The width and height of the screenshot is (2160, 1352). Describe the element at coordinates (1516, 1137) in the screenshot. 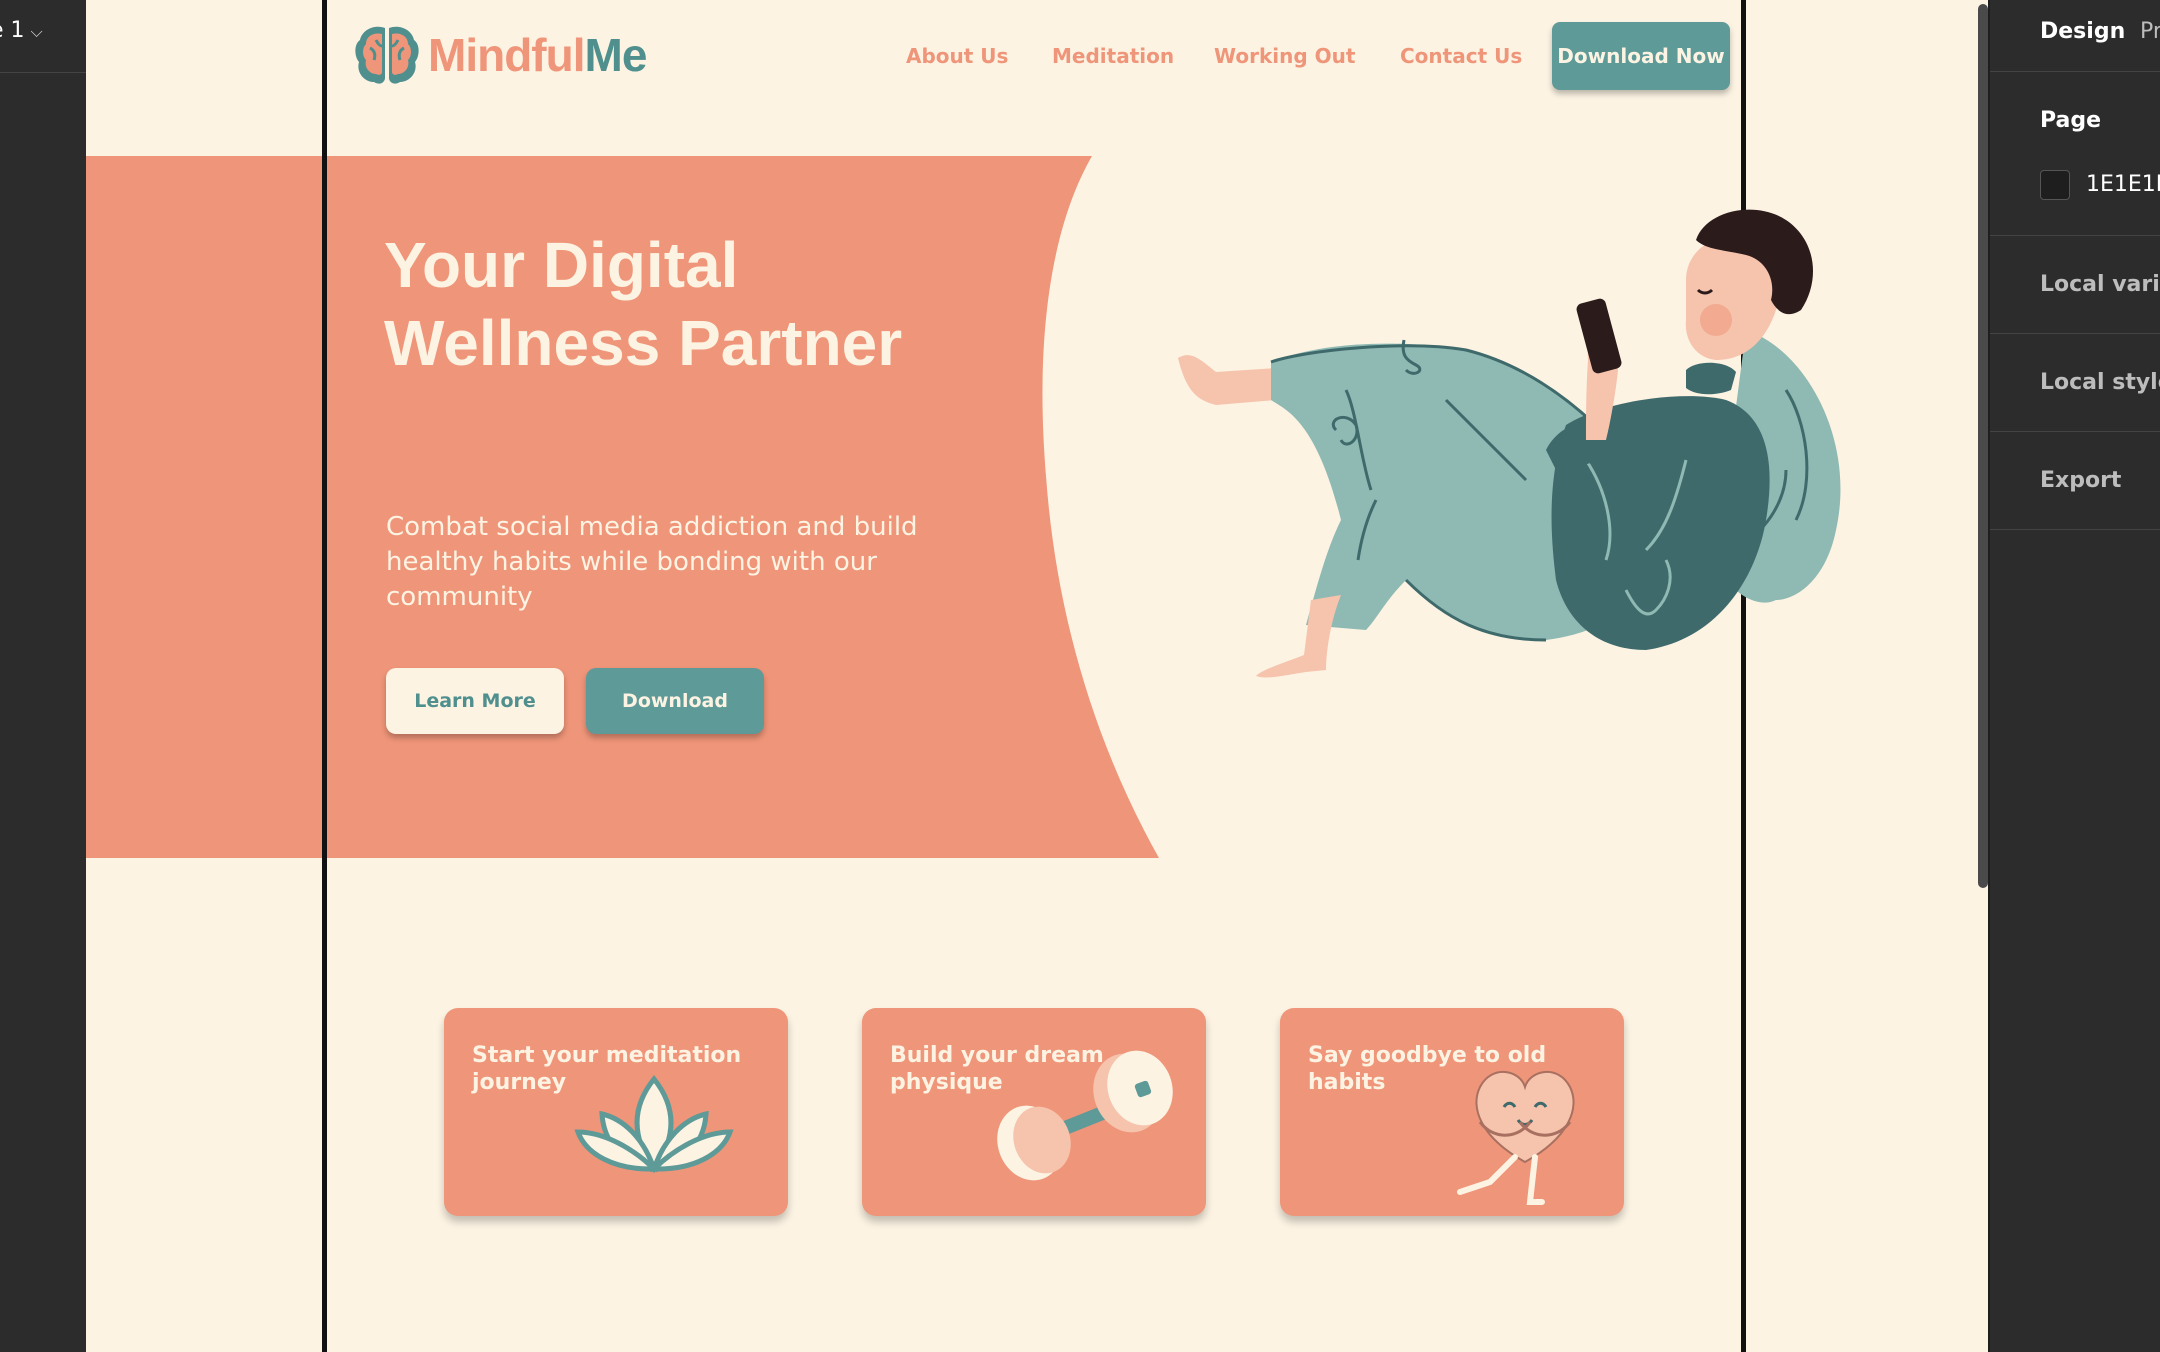

I see `heart-character-icon` at that location.